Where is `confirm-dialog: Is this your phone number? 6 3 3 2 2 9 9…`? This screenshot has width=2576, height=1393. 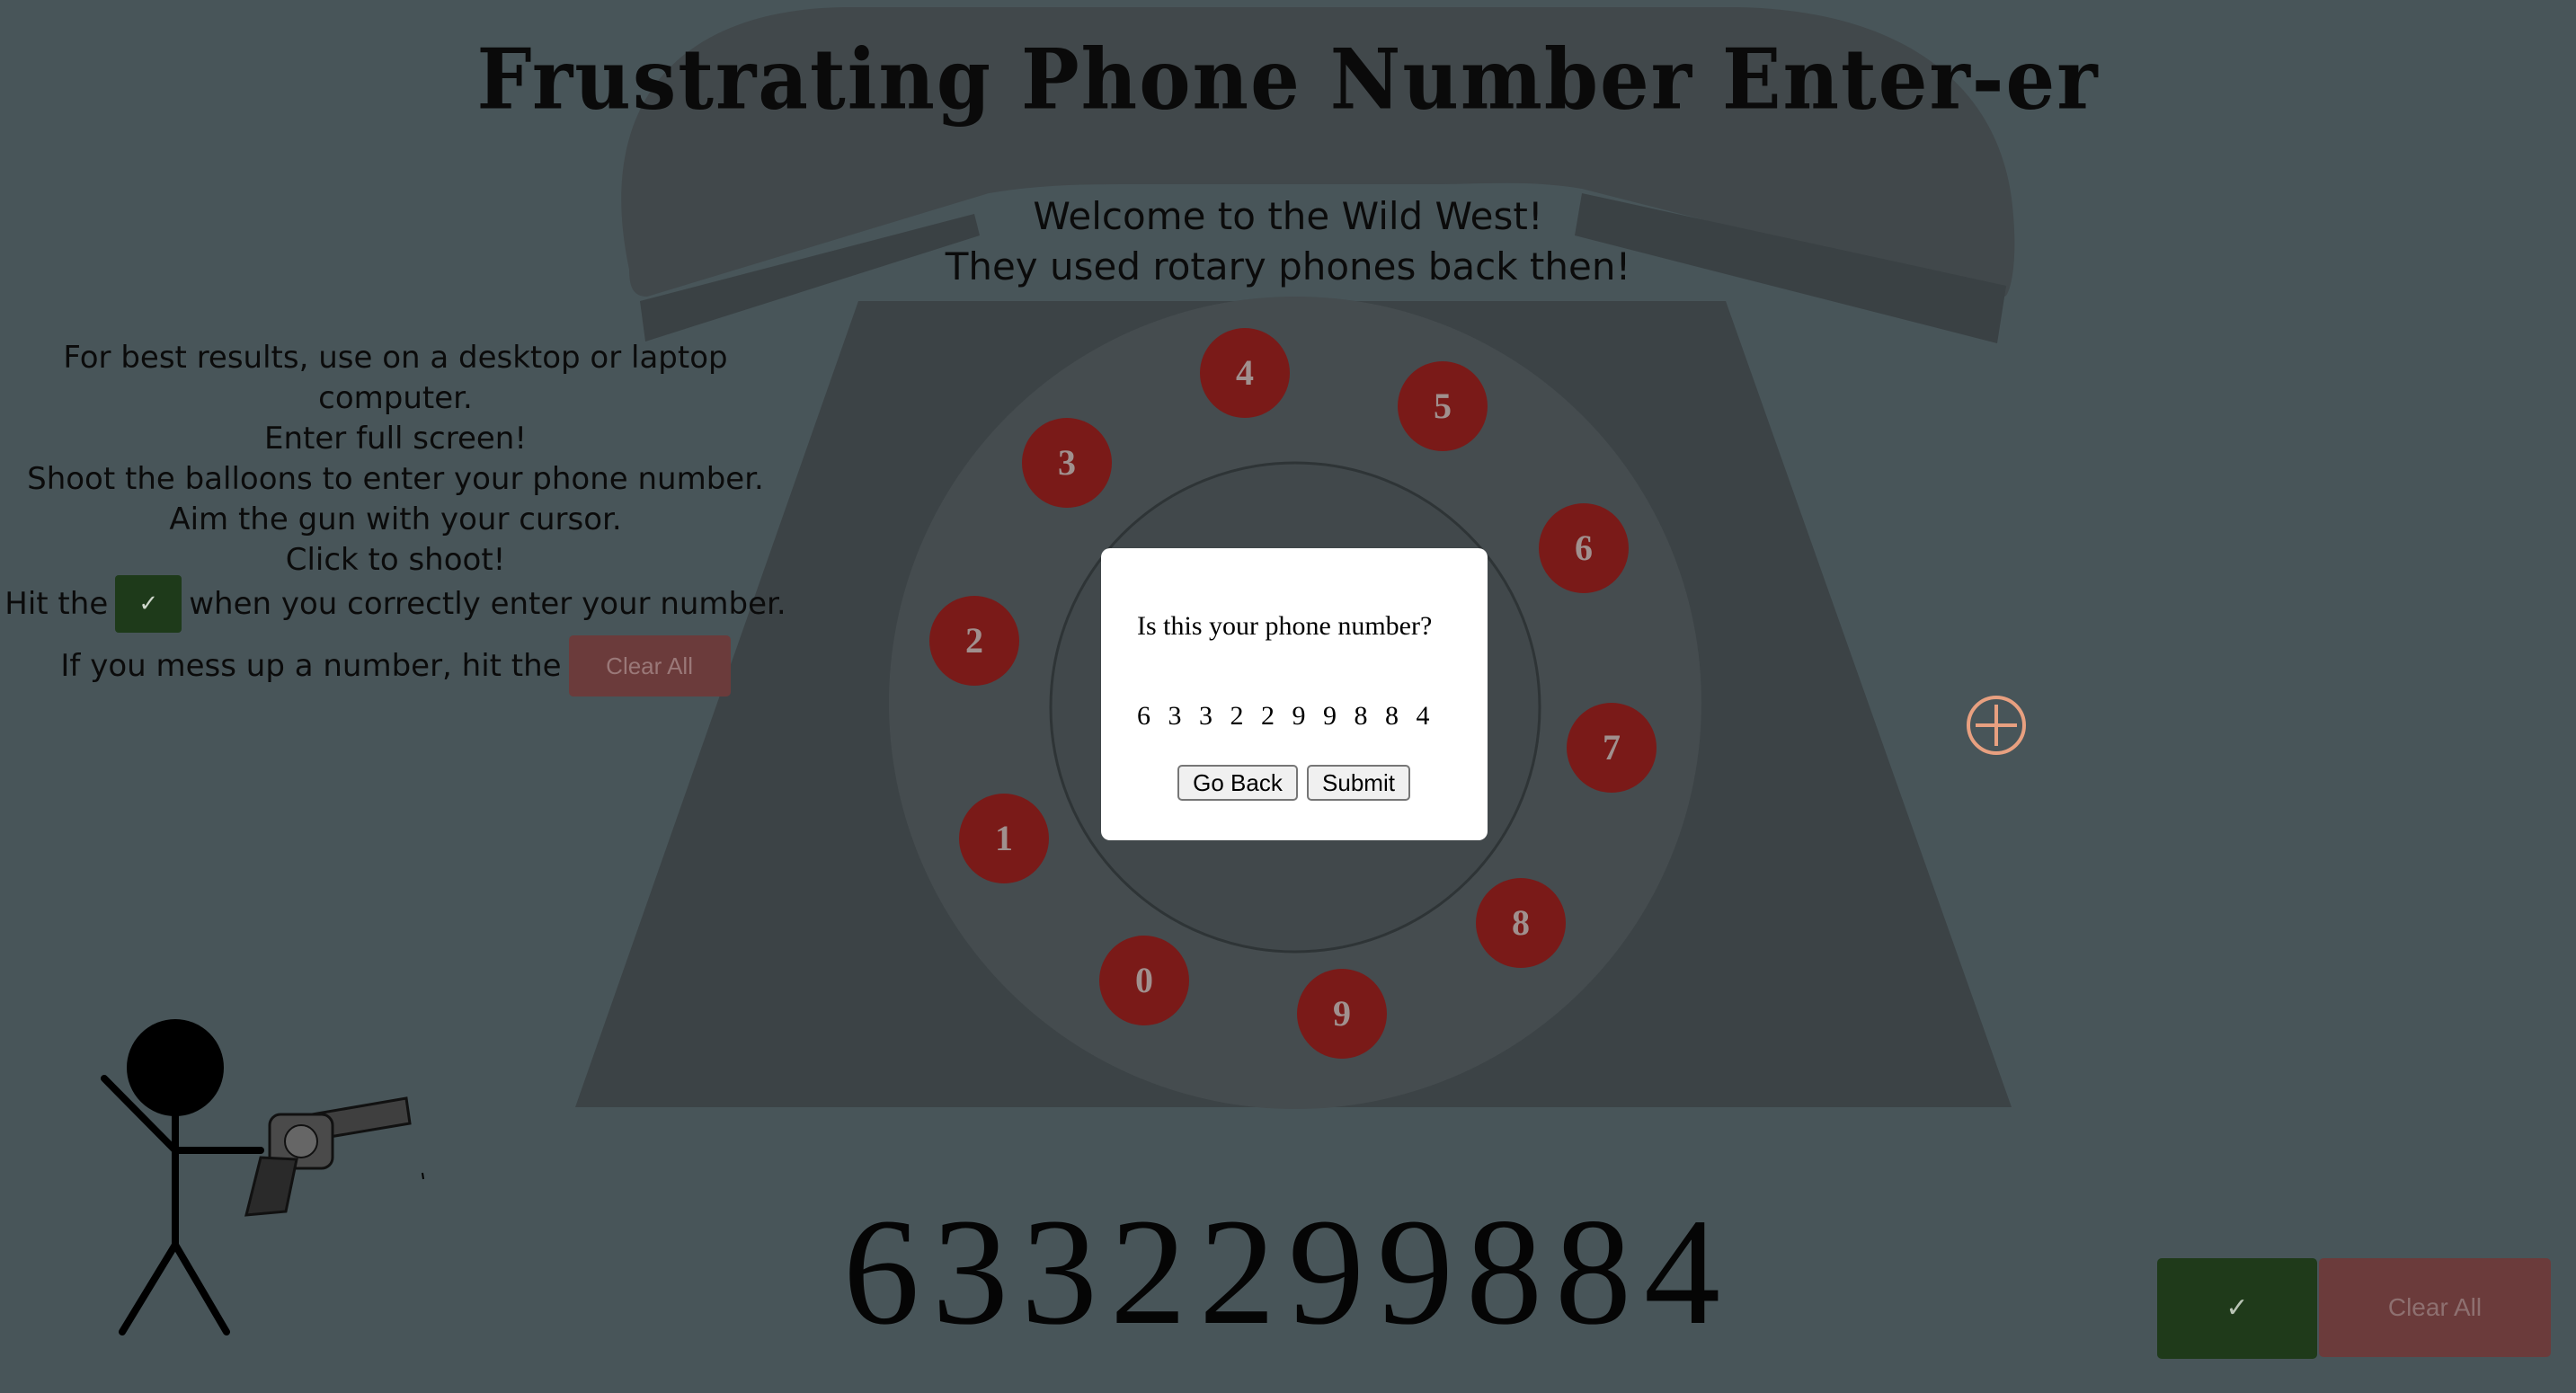
confirm-dialog: Is this your phone number? 6 3 3 2 2 9 9… is located at coordinates (1294, 694).